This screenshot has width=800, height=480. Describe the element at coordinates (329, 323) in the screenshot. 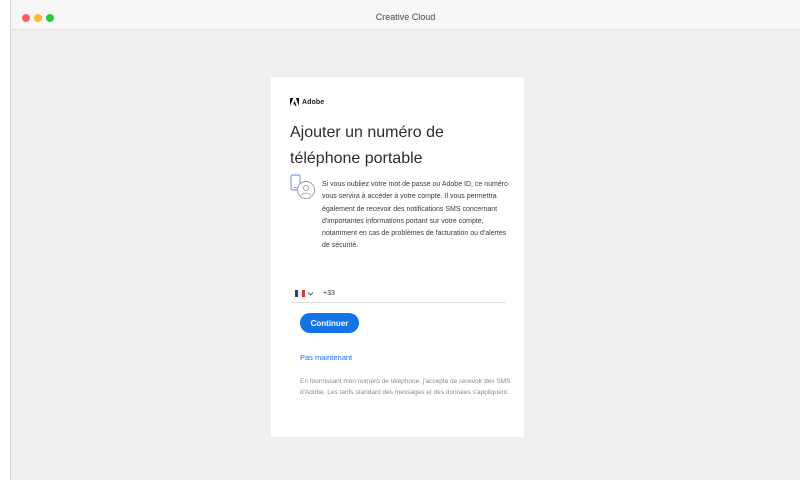

I see `continue-button: Continuer` at that location.